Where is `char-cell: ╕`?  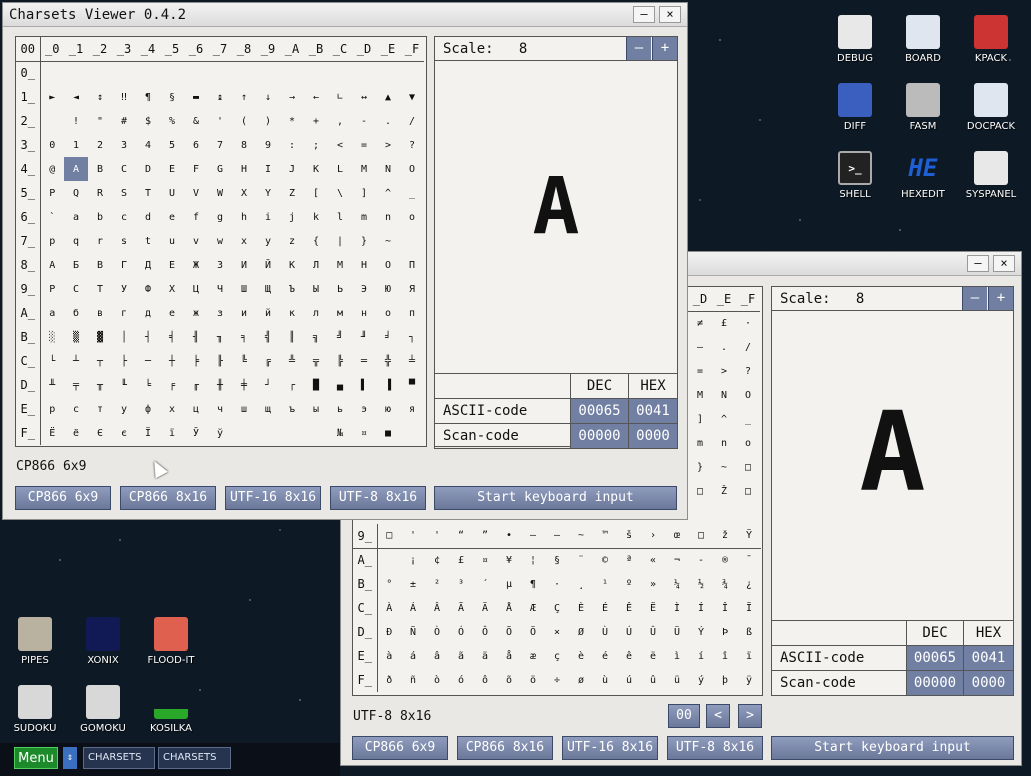
char-cell: ╕ is located at coordinates (244, 337).